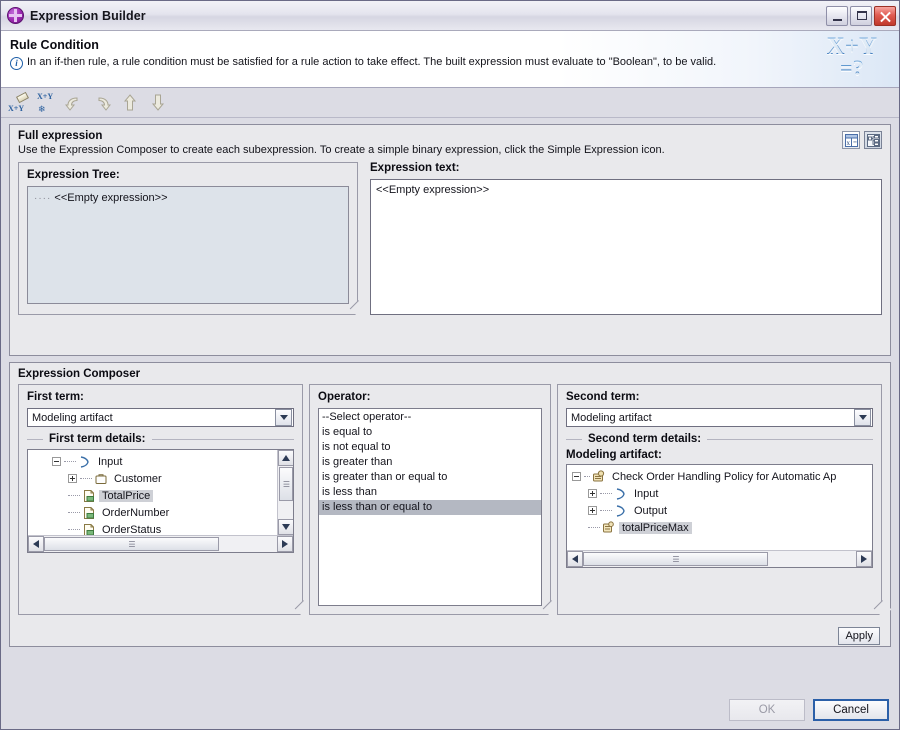  What do you see at coordinates (611, 417) in the screenshot?
I see `second-term-combo-value: Modeling artifact` at bounding box center [611, 417].